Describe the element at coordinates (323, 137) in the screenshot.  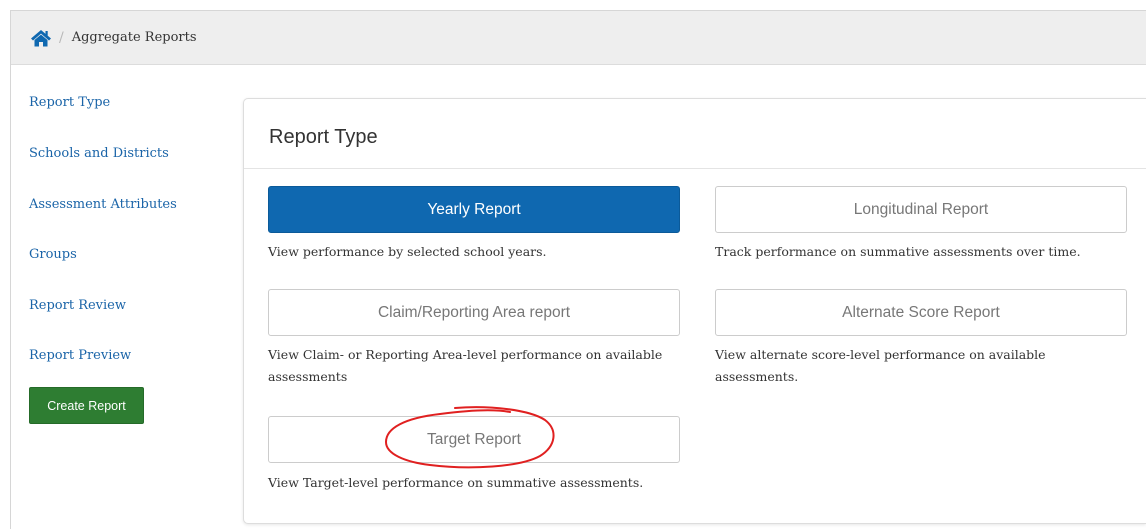
I see `panel-title: Report Type` at that location.